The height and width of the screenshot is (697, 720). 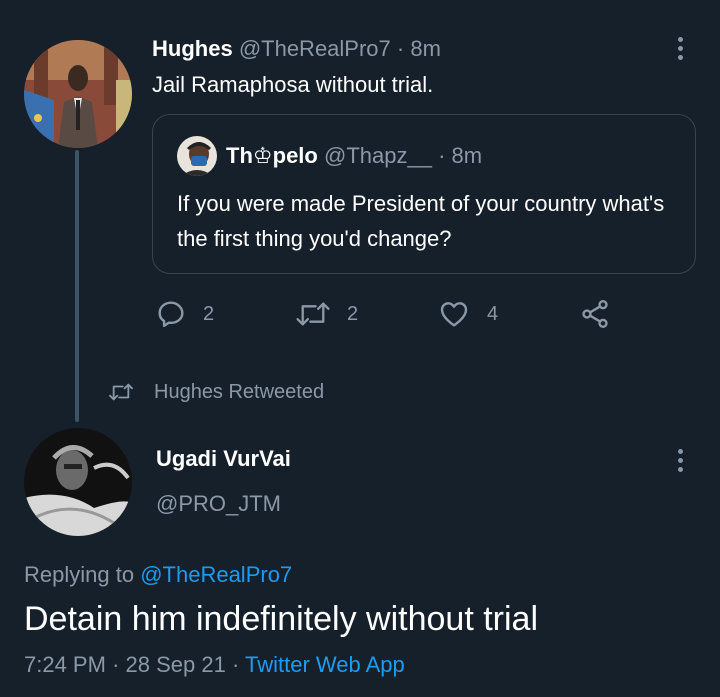 I want to click on quoted-author-handle: @Thapz__, so click(x=377, y=155).